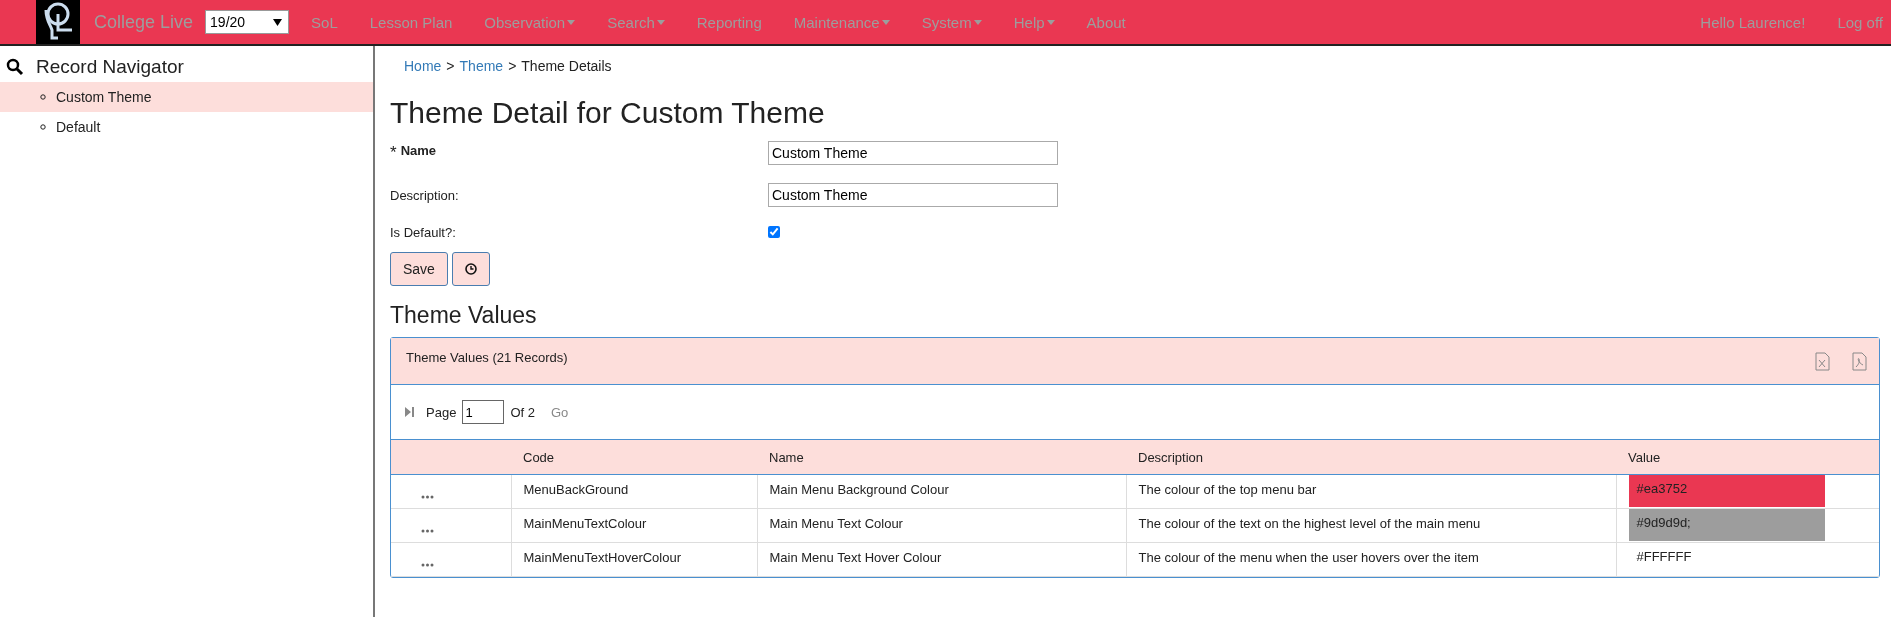  What do you see at coordinates (324, 22) in the screenshot?
I see `menu-item: SoL` at bounding box center [324, 22].